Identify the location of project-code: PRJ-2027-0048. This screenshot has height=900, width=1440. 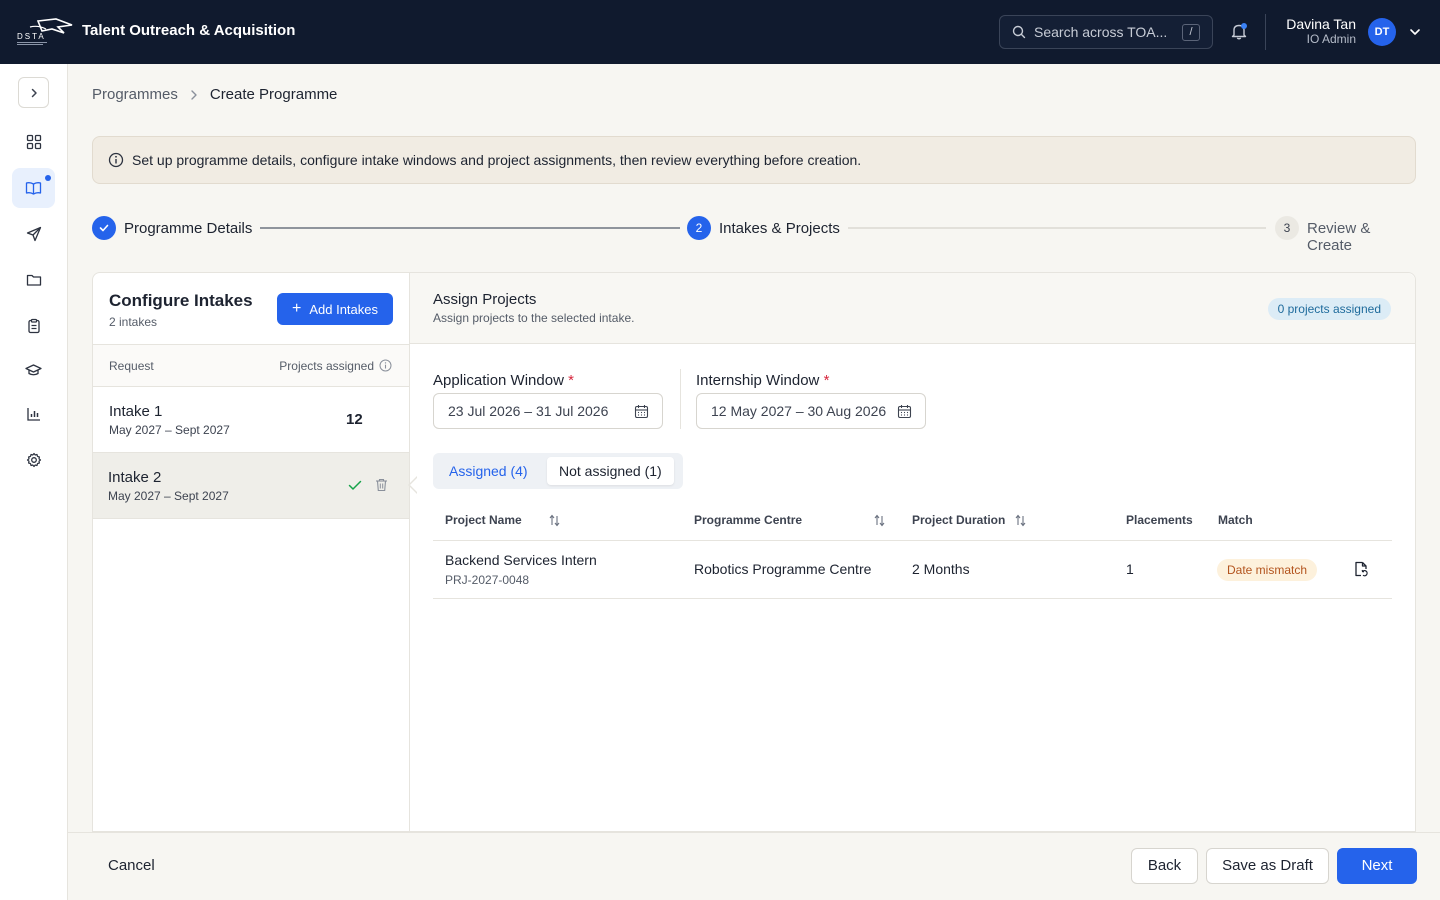
(487, 580).